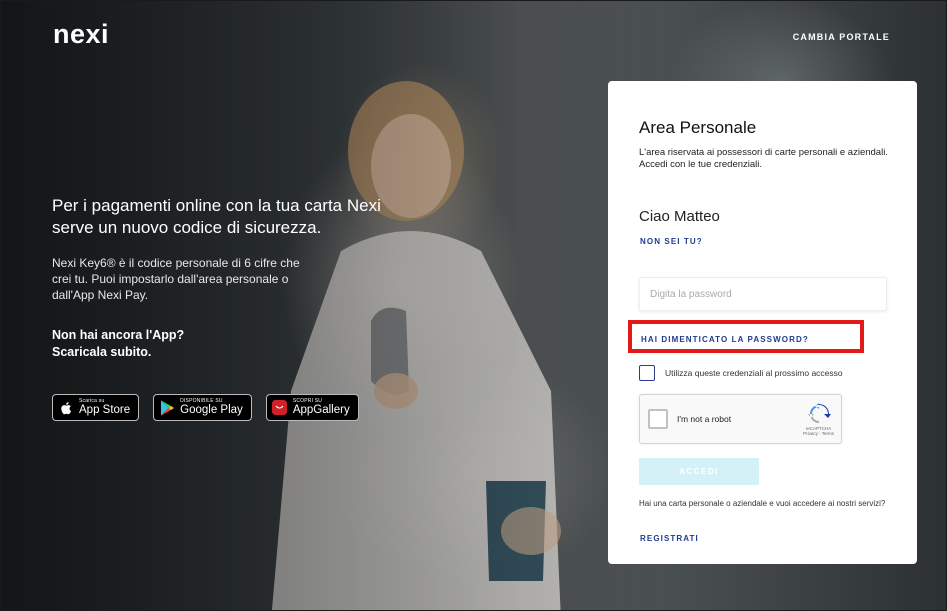  I want to click on app-gallery-label: AppGallery, so click(321, 409).